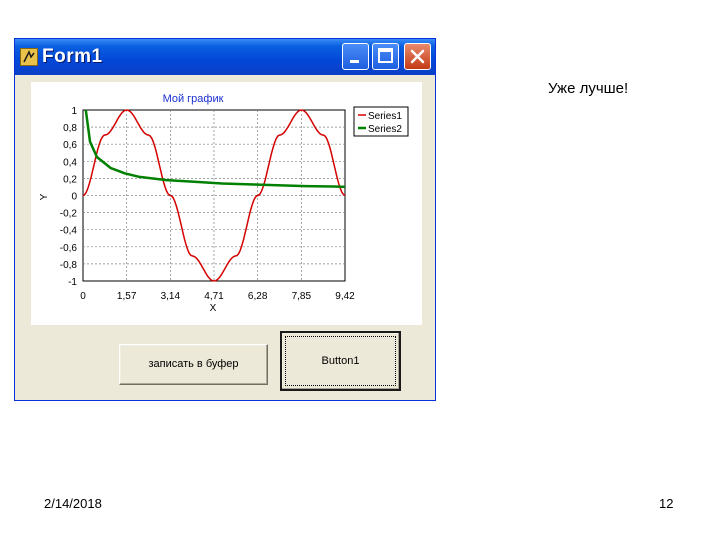 This screenshot has height=540, width=720. I want to click on close-button, so click(417, 56).